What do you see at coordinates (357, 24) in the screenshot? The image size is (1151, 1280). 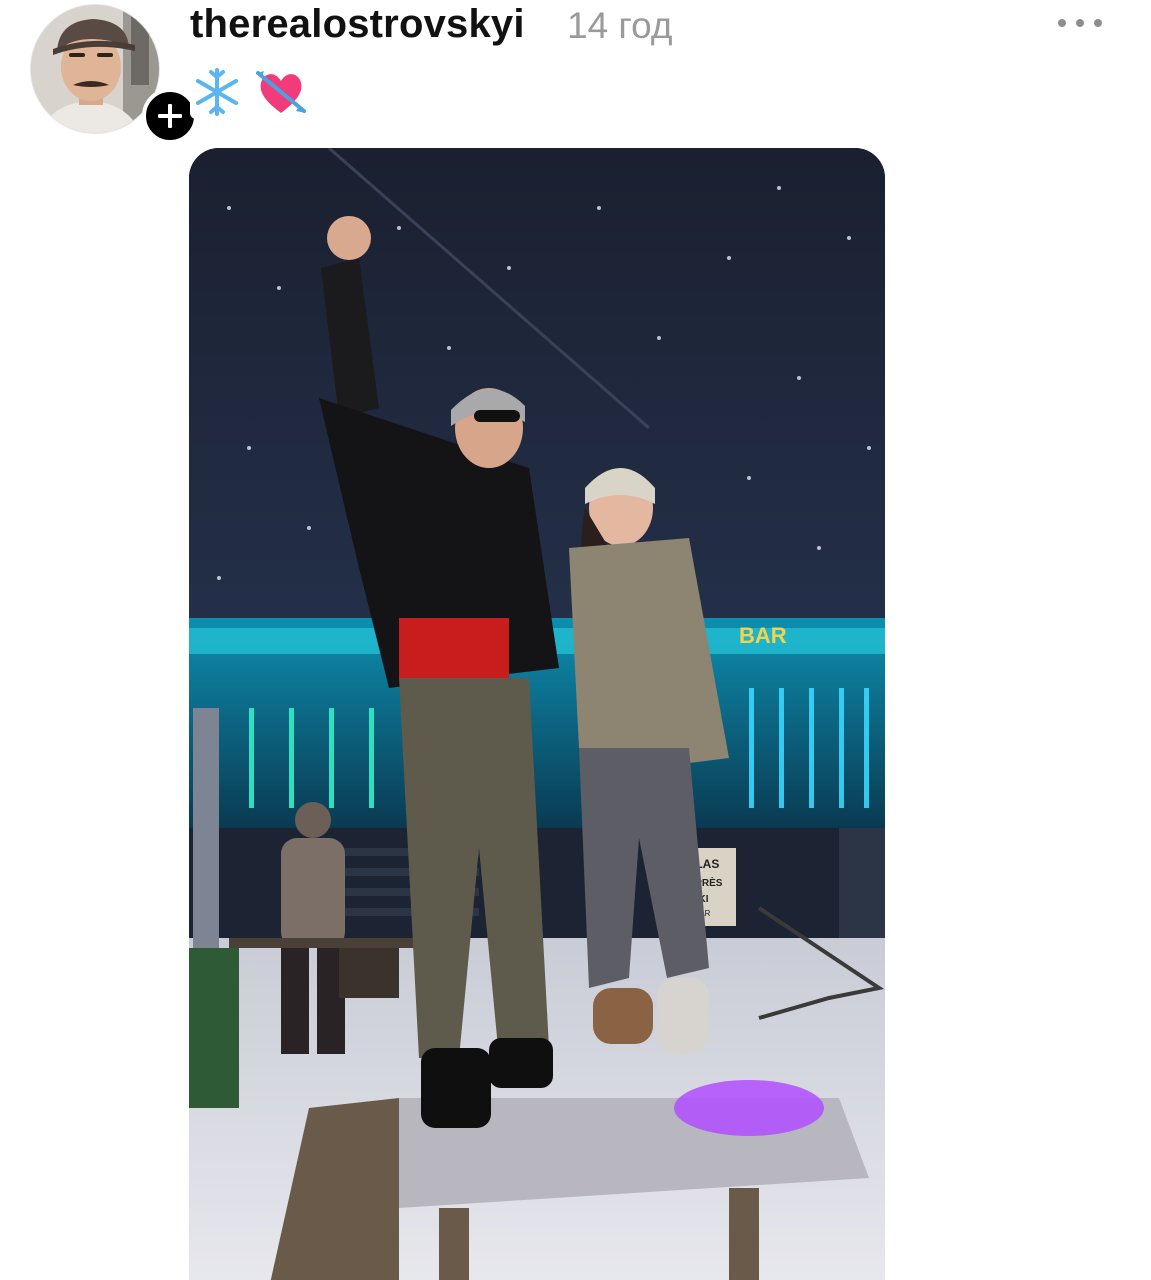 I see `username: therealostrovskyi` at bounding box center [357, 24].